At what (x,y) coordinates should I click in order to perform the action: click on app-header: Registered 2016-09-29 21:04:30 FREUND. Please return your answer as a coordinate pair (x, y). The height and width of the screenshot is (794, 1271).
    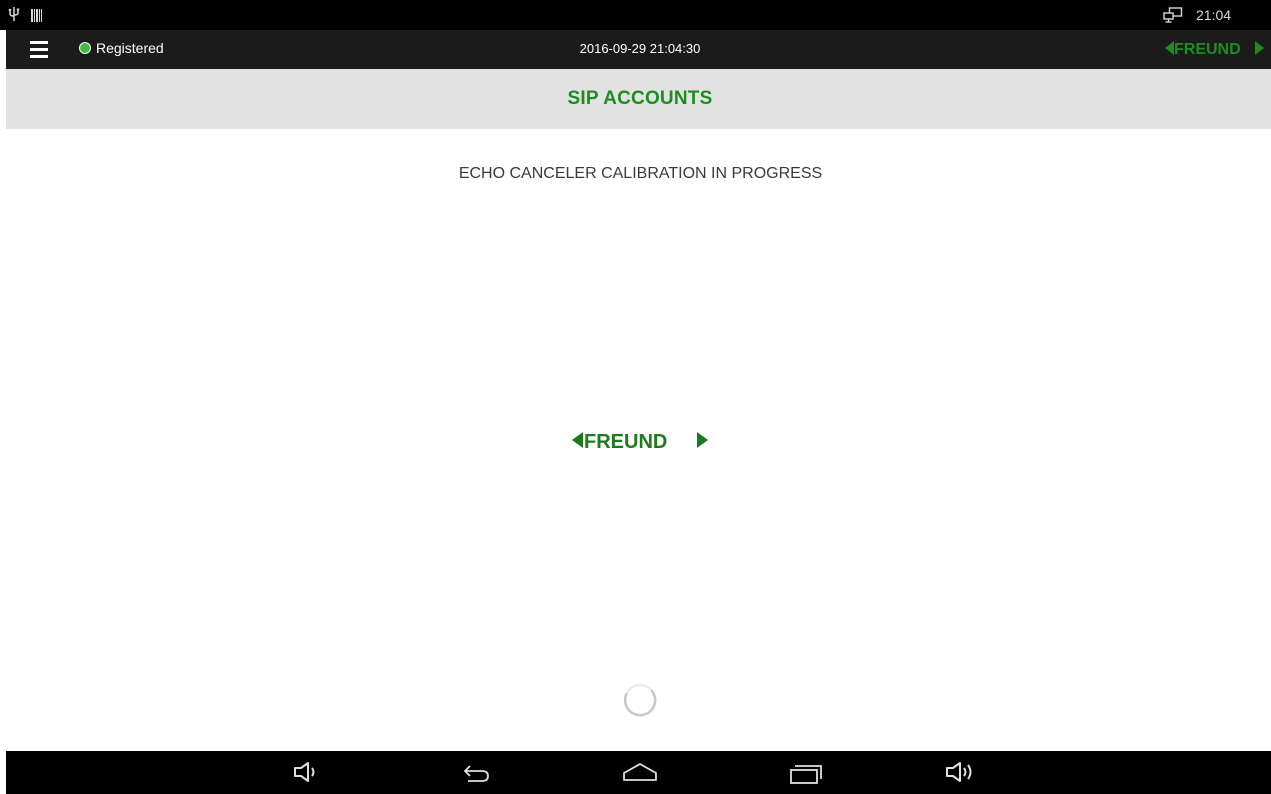
    Looking at the image, I should click on (638, 49).